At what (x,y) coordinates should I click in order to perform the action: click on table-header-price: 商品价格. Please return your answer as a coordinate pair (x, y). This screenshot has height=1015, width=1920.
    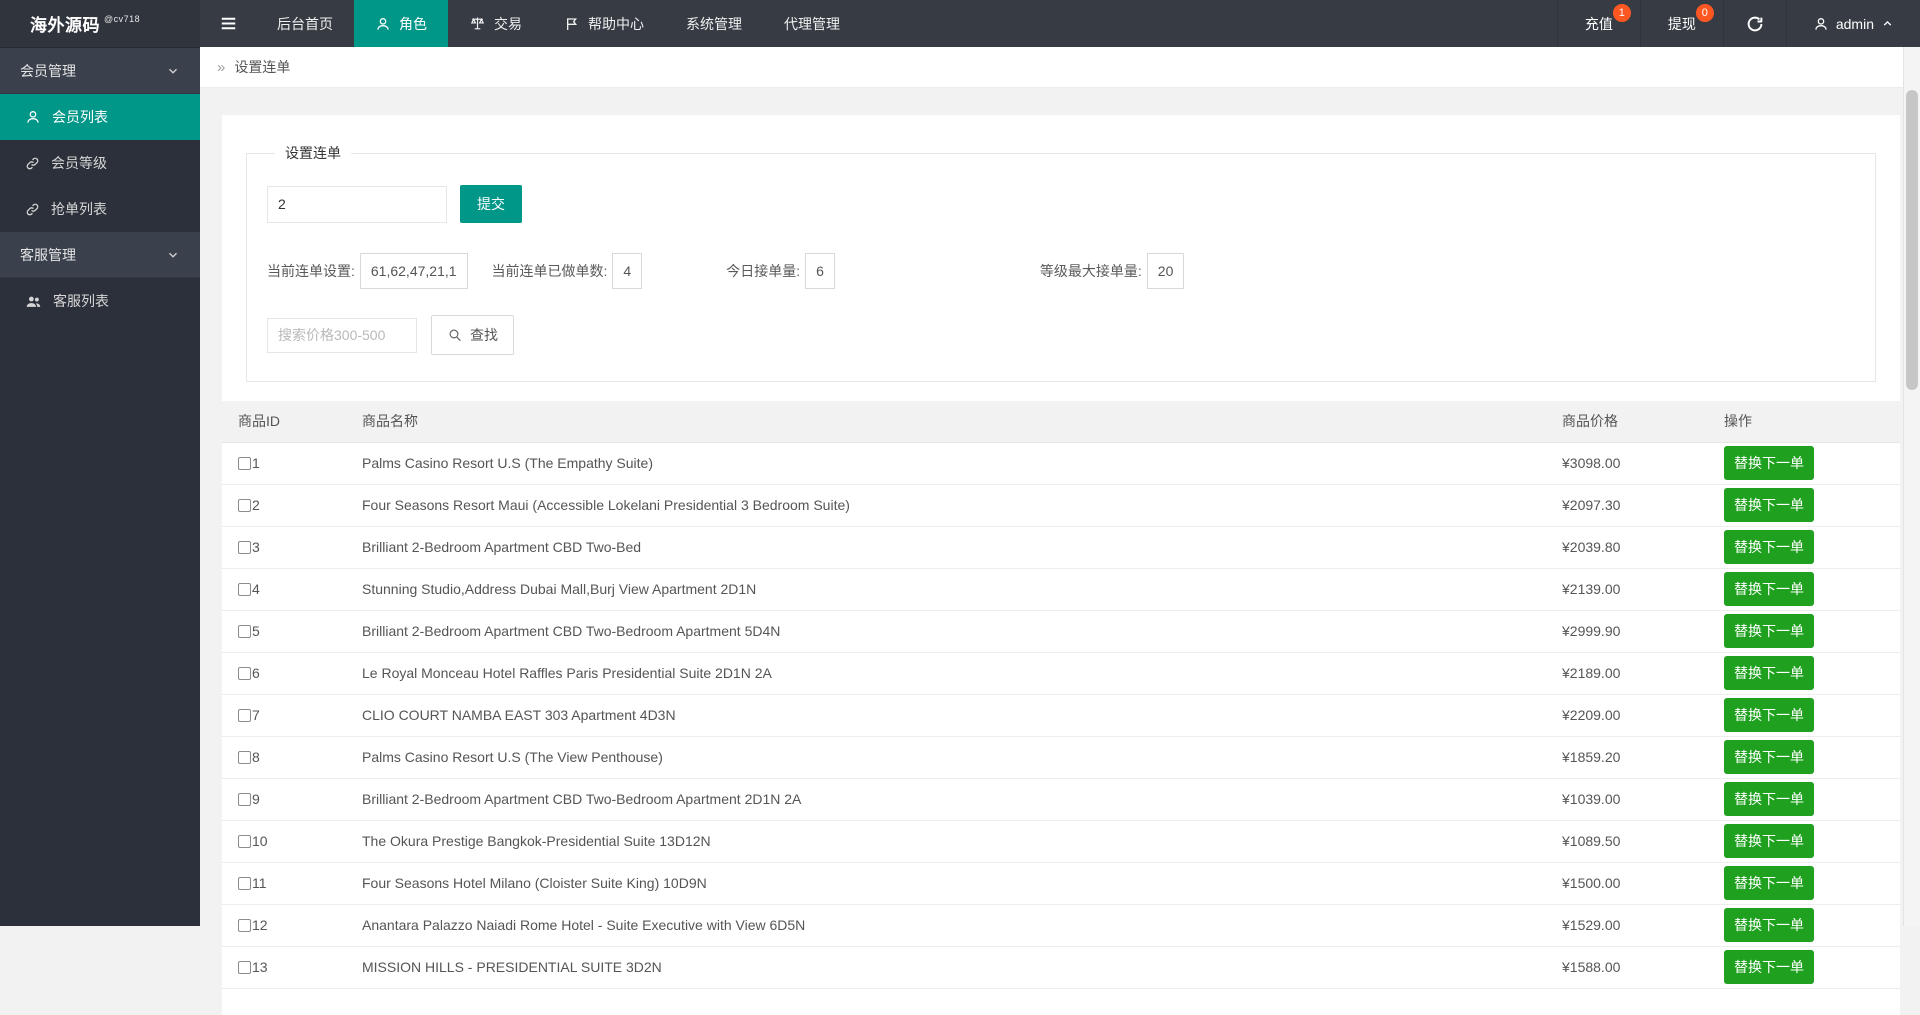
    Looking at the image, I should click on (1643, 421).